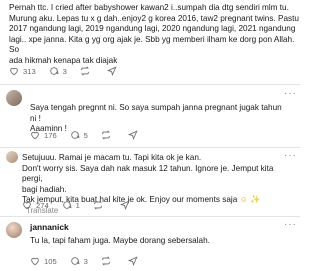 The width and height of the screenshot is (320, 271). I want to click on like-count: 313, so click(29, 71).